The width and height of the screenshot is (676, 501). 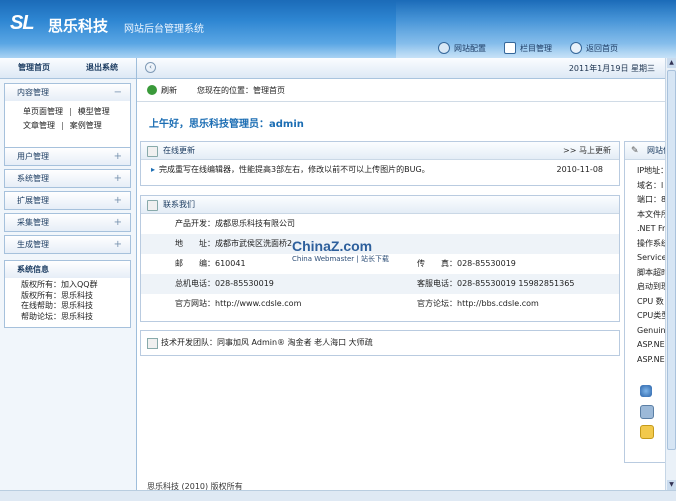 I want to click on team-panel: 技术开发团队：同事加风 Admin® 淘金者 老人海口 大师疏, so click(x=380, y=343).